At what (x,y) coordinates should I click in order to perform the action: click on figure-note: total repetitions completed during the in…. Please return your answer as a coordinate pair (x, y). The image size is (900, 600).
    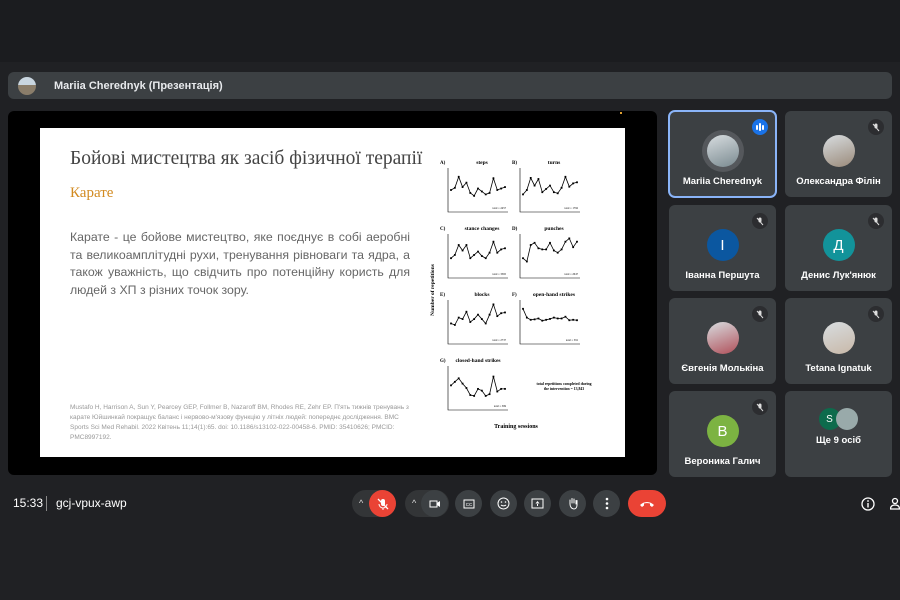
    Looking at the image, I should click on (563, 386).